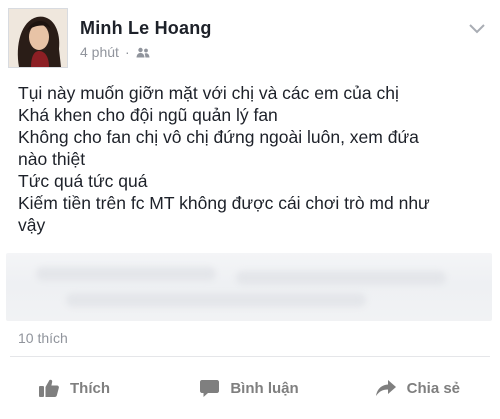  I want to click on like-label: Thích, so click(90, 388).